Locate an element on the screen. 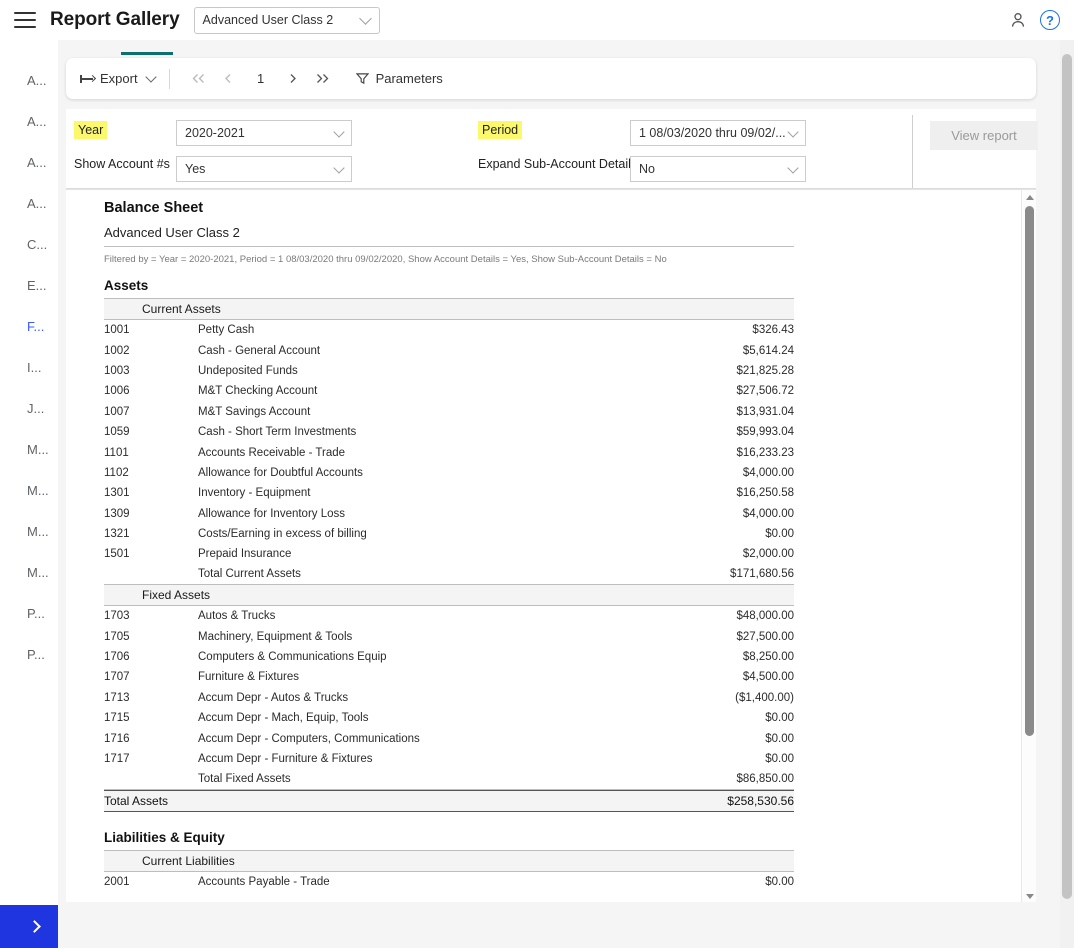 The height and width of the screenshot is (948, 1074). expand-sub-account-param-row: Expand Sub-Account Detail is located at coordinates (554, 164).